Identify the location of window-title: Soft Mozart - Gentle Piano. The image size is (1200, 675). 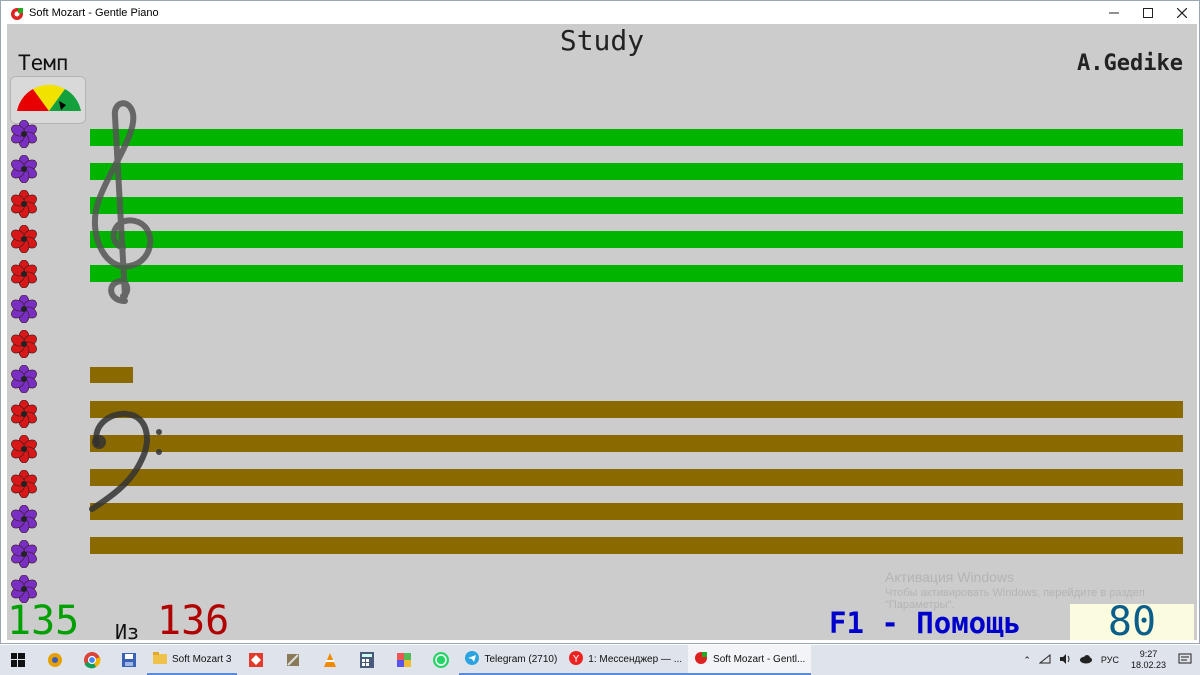
(94, 12).